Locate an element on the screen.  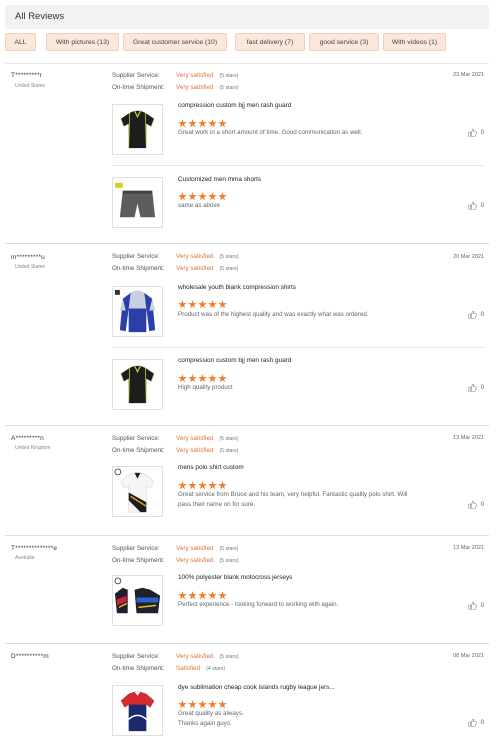
reviews-title: All Reviews is located at coordinates (40, 16).